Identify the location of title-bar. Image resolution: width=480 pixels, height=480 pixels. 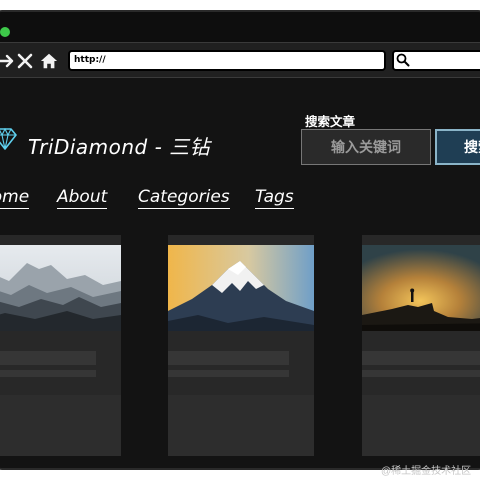
(240, 27).